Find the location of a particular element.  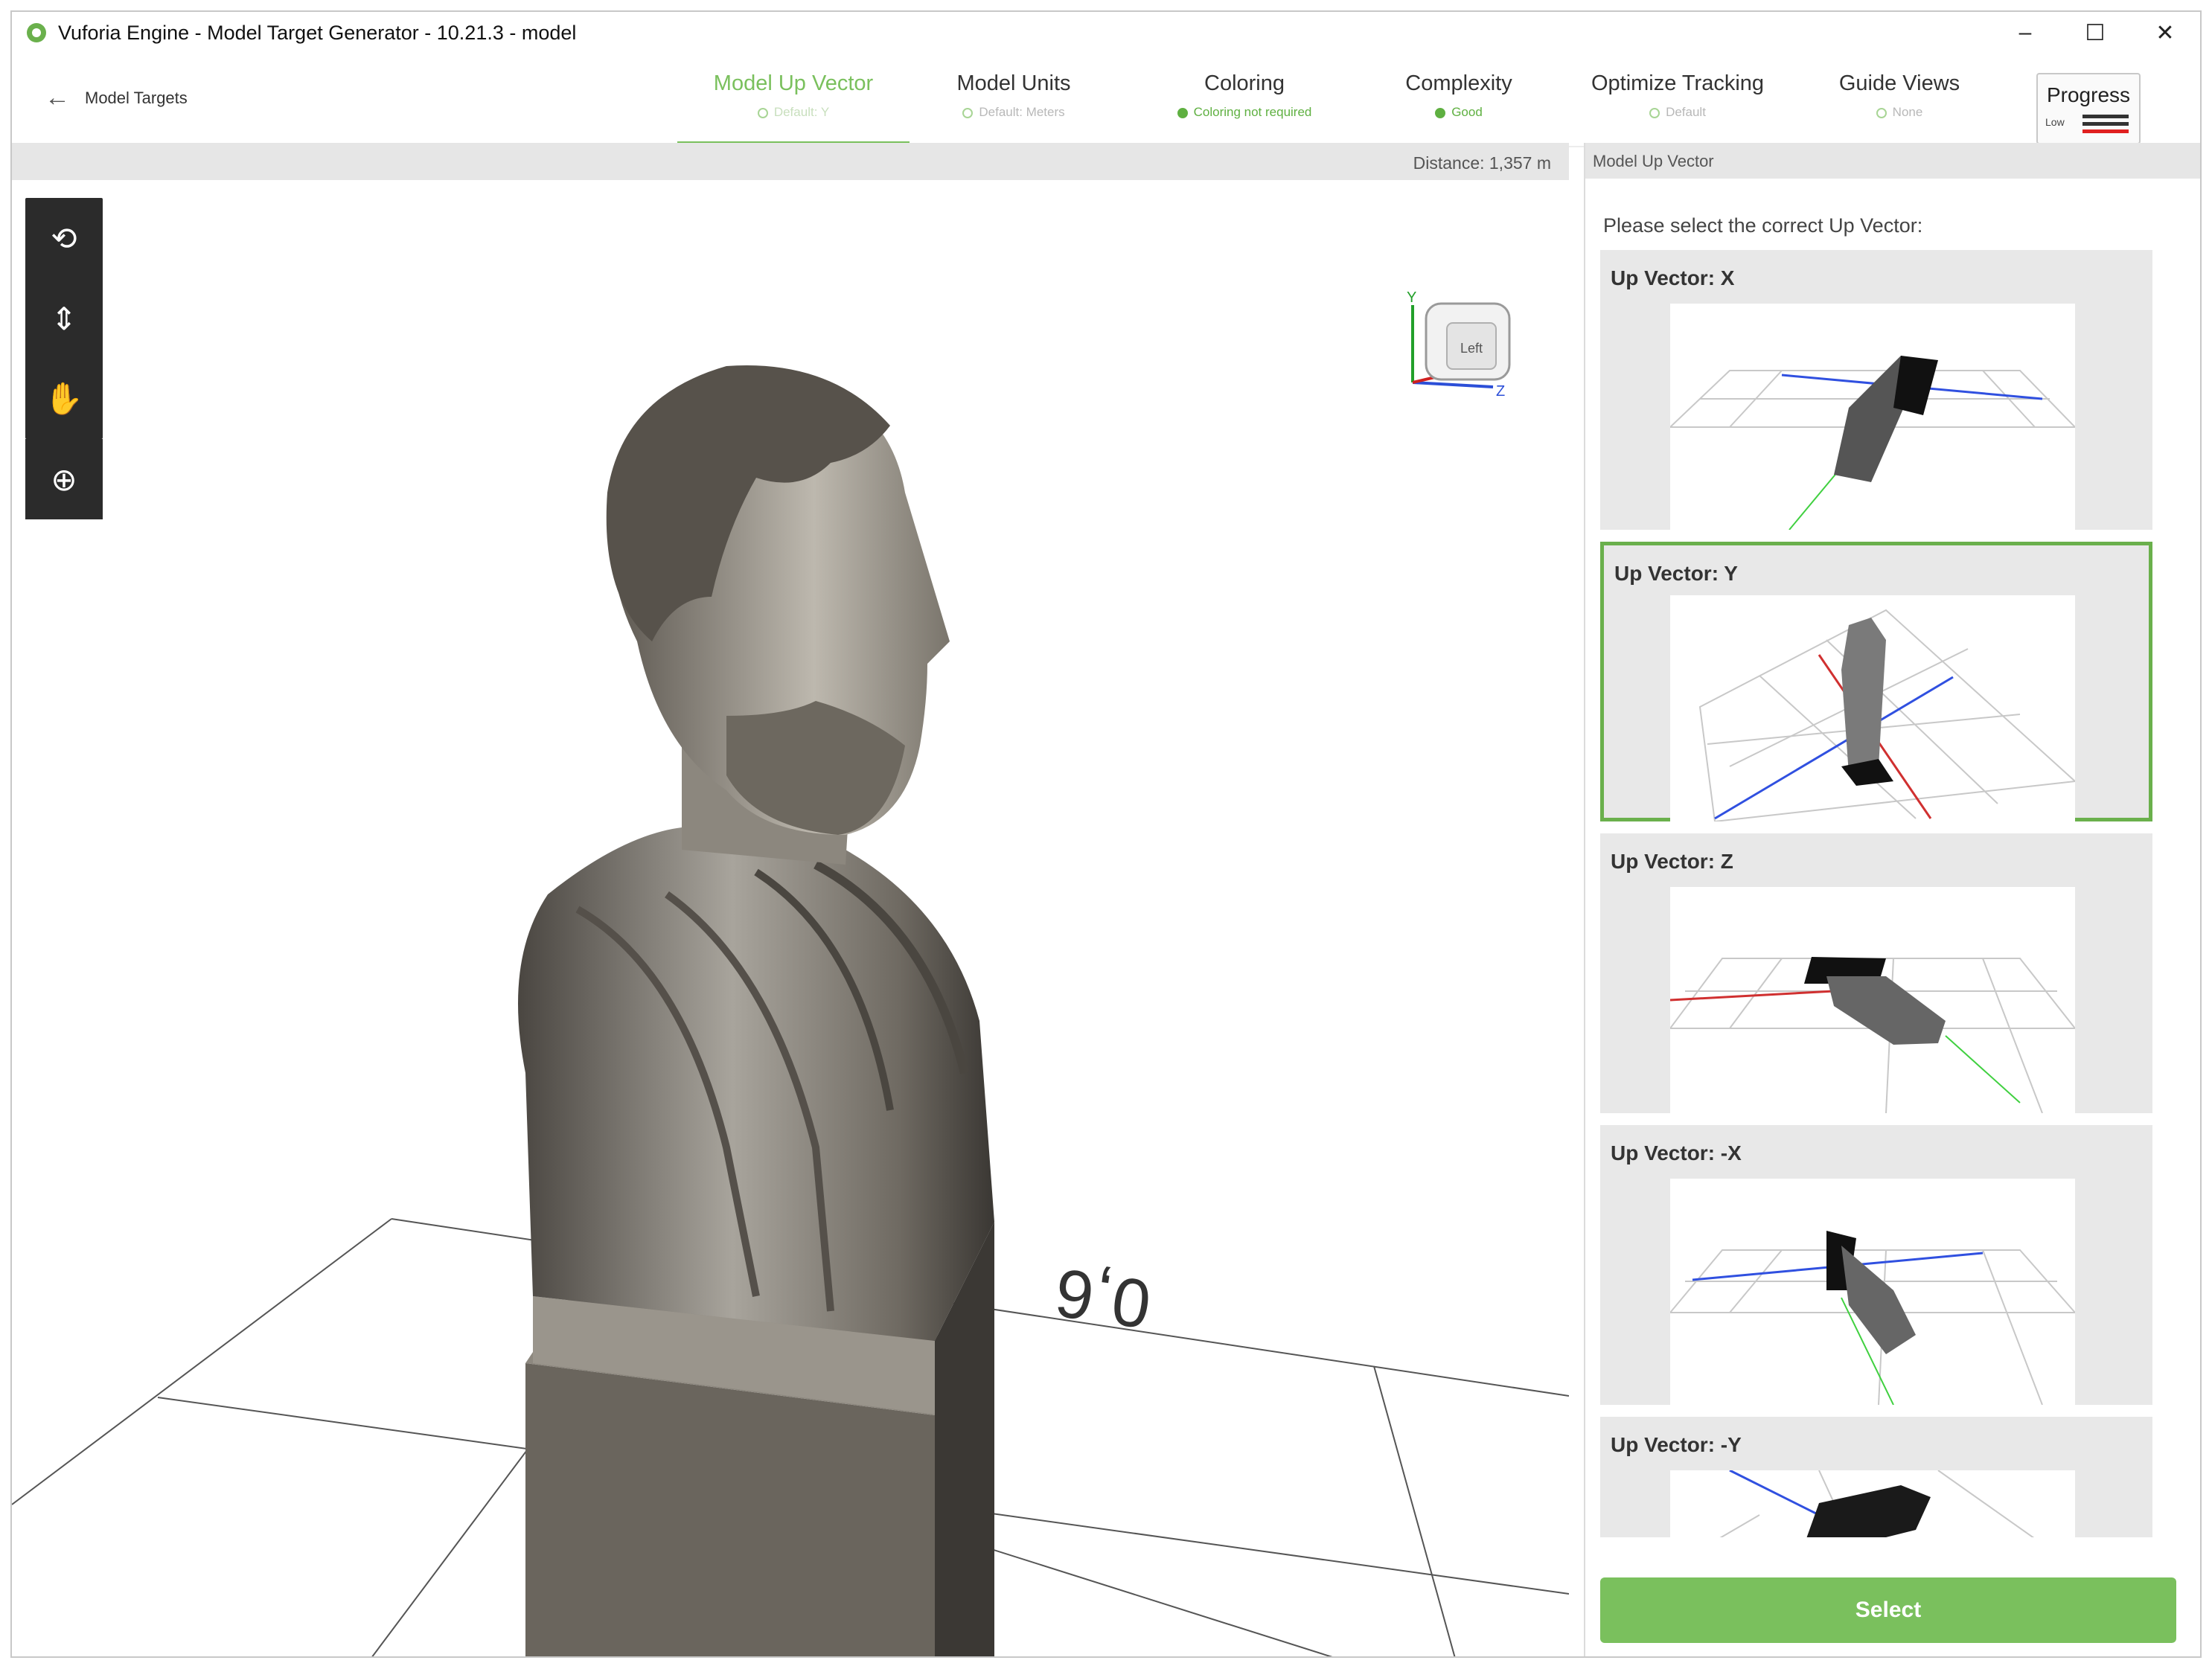

back-label: Model Targets is located at coordinates (137, 97).